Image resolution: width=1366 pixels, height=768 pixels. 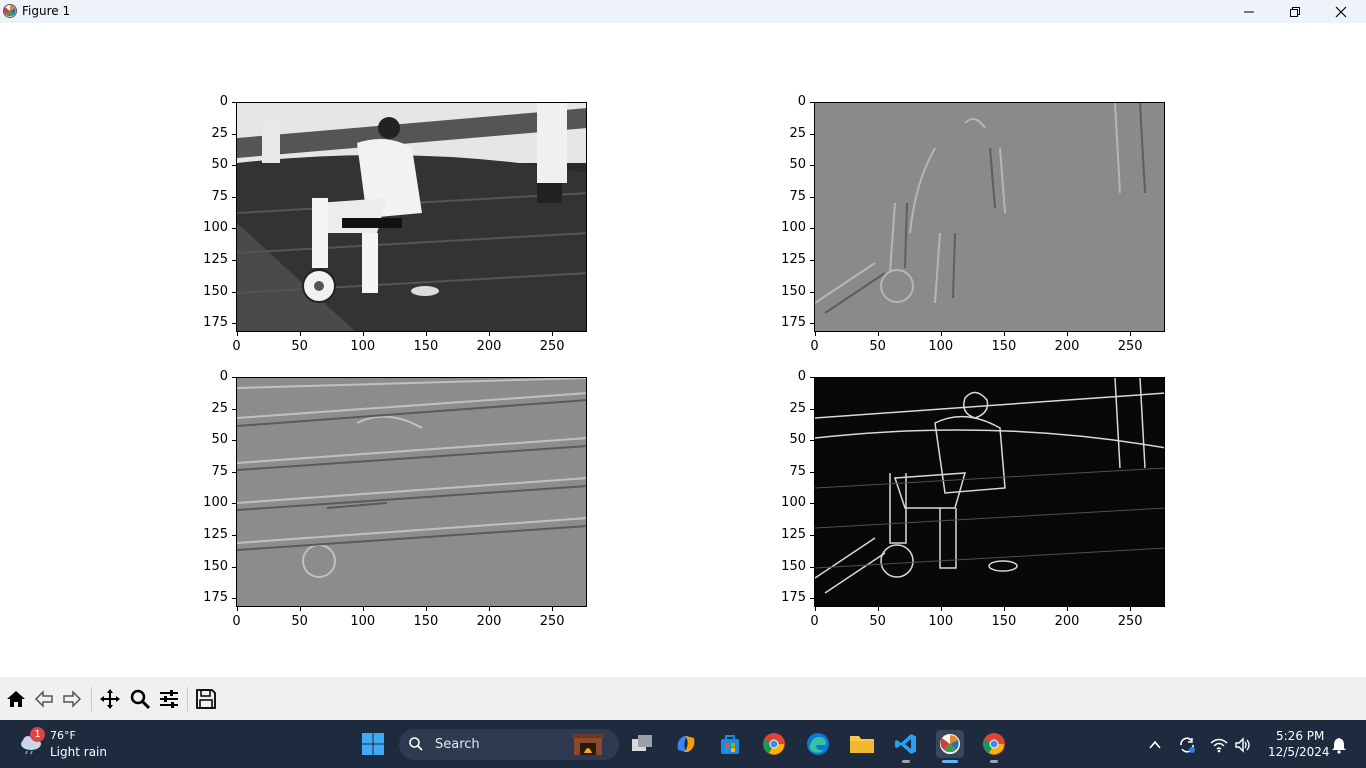 I want to click on y-tick-label: 100, so click(x=793, y=503).